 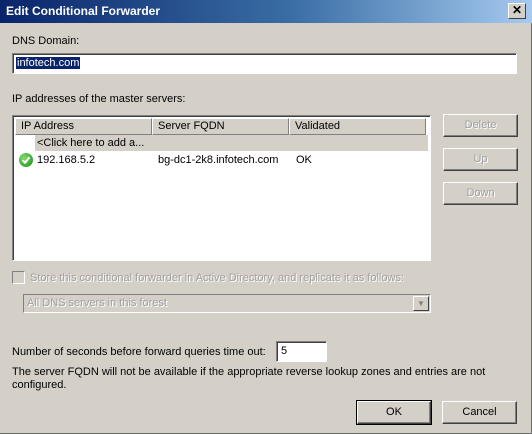 I want to click on row-validated: OK, so click(x=304, y=160).